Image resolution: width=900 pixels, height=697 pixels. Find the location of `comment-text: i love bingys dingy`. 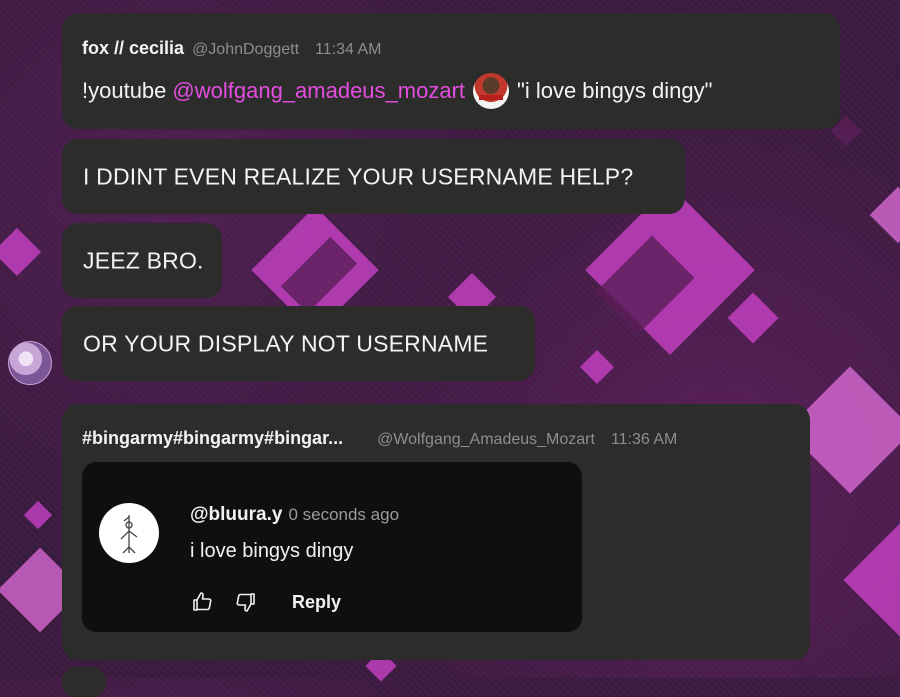

comment-text: i love bingys dingy is located at coordinates (272, 551).